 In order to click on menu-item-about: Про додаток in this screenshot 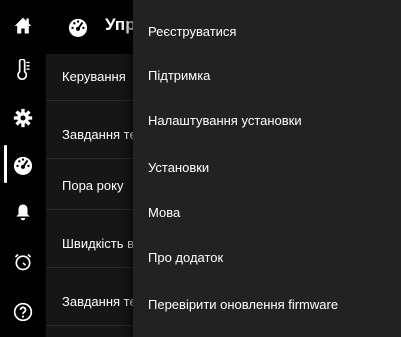, I will do `click(267, 258)`.